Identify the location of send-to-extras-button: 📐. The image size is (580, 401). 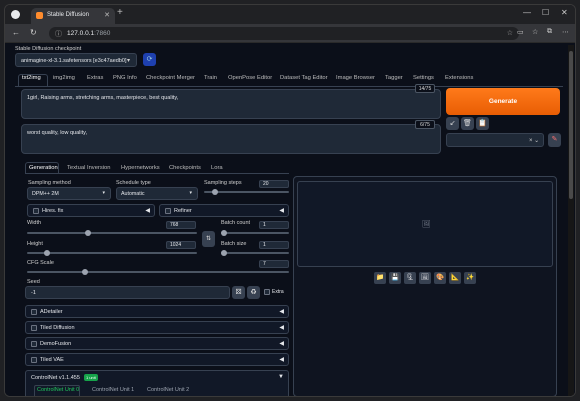
(455, 278).